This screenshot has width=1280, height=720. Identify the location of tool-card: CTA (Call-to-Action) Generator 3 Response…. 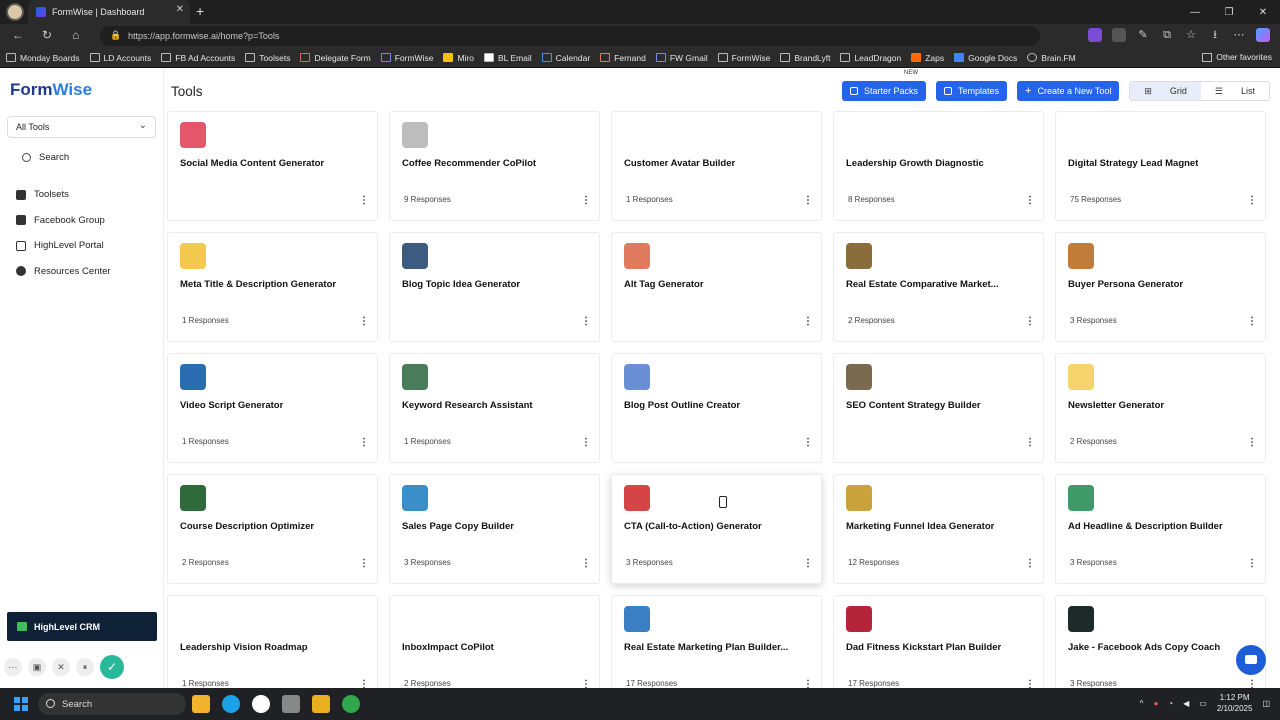
(716, 529).